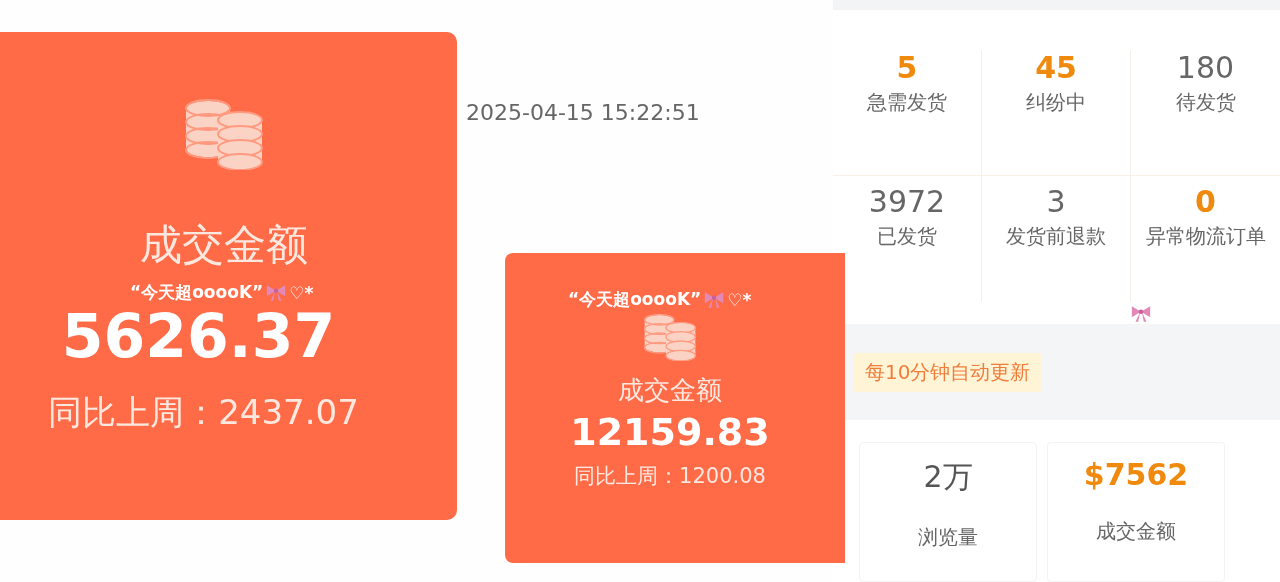  I want to click on stat-label: 已发货, so click(907, 236).